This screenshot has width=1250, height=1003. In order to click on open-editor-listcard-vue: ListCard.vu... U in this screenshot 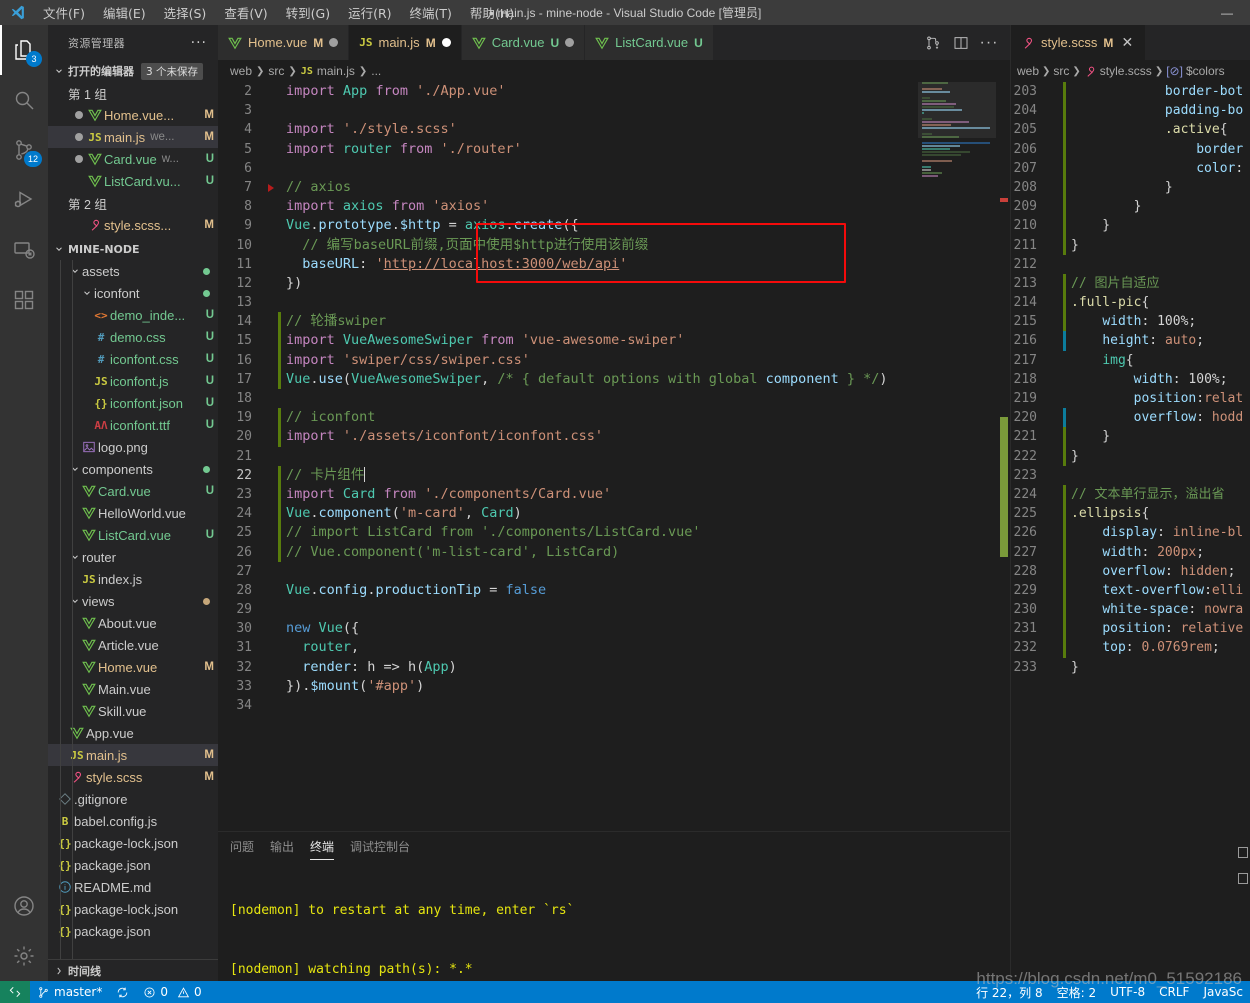, I will do `click(133, 181)`.